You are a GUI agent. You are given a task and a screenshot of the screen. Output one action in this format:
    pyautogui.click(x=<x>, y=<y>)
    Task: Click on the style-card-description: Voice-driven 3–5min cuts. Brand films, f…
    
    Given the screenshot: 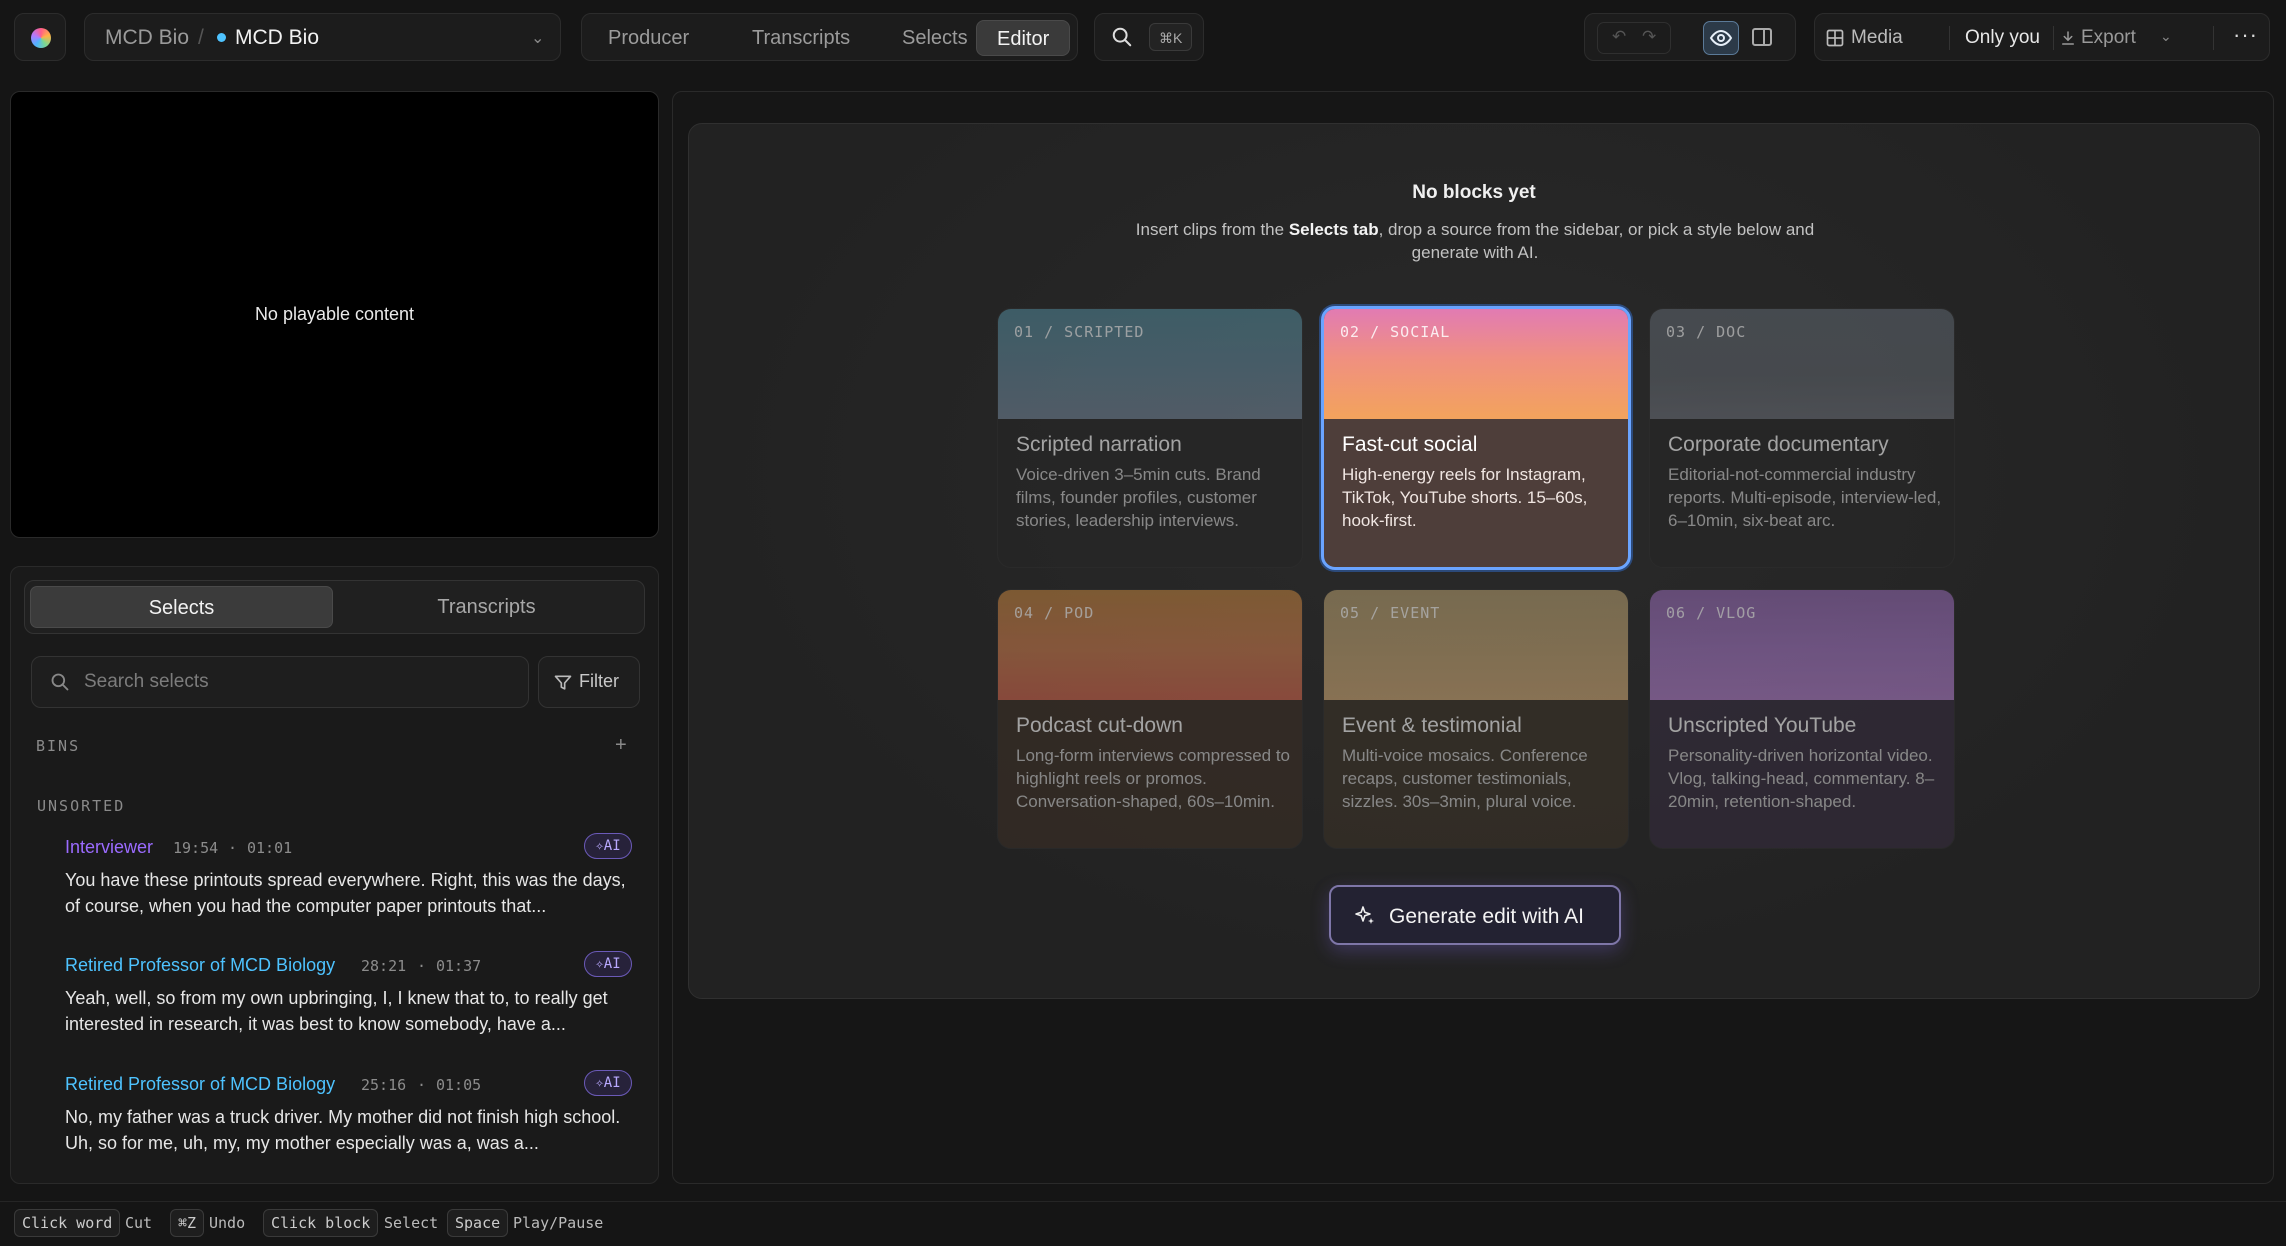 What is the action you would take?
    pyautogui.click(x=1138, y=497)
    